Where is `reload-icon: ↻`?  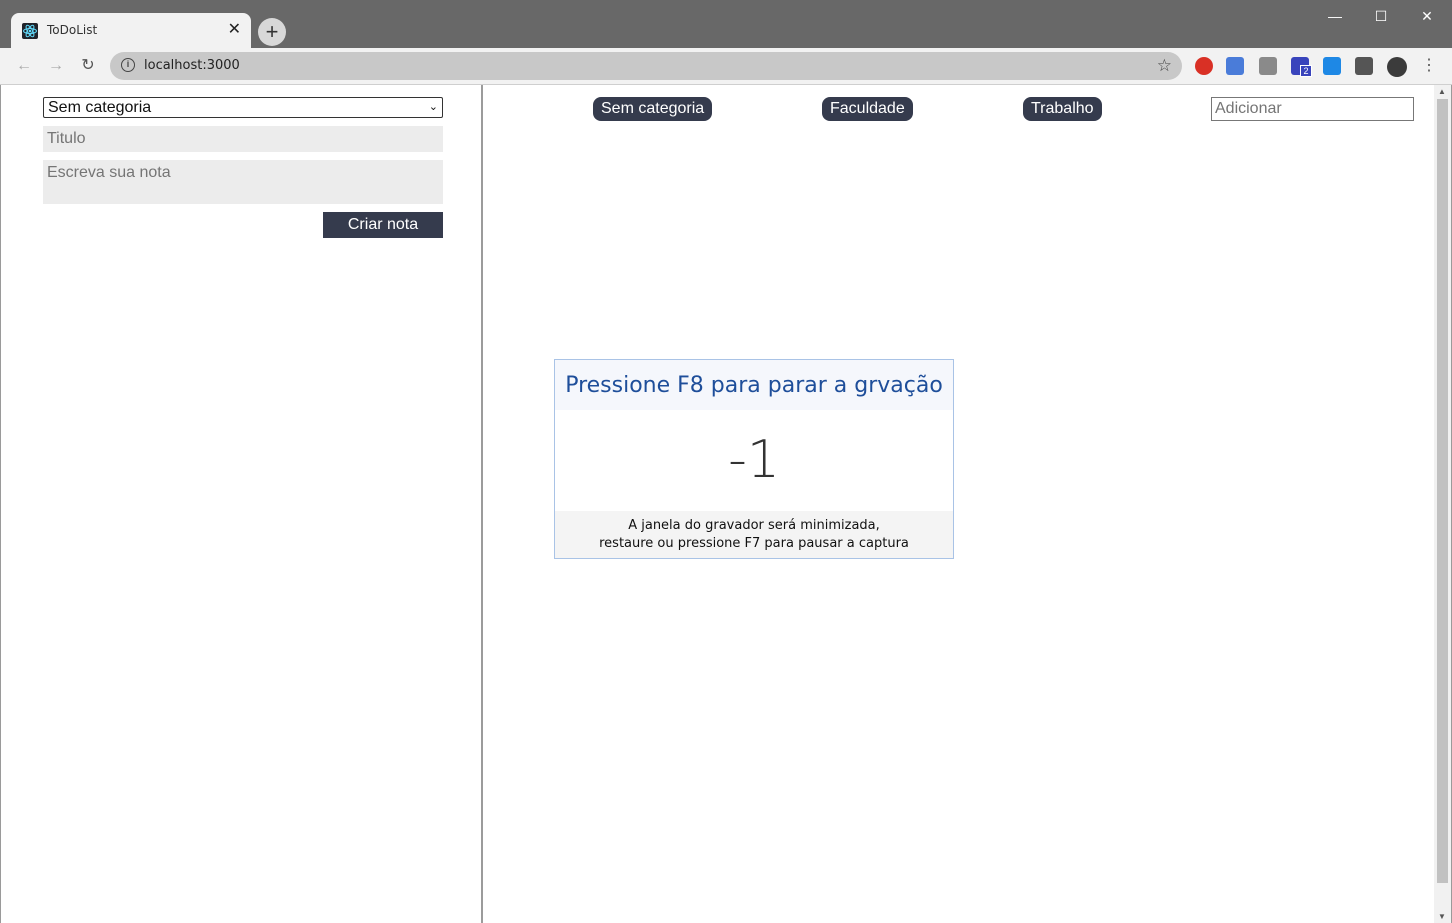 reload-icon: ↻ is located at coordinates (88, 66).